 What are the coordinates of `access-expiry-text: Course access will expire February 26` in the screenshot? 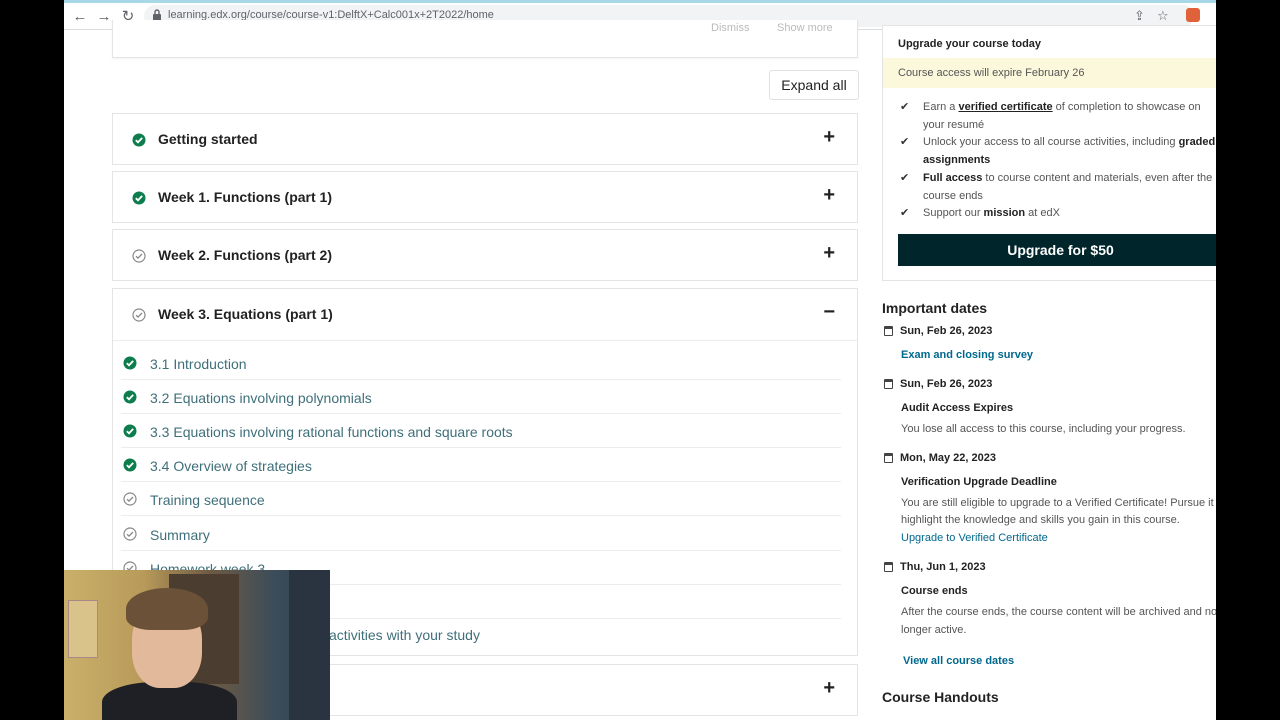 It's located at (991, 73).